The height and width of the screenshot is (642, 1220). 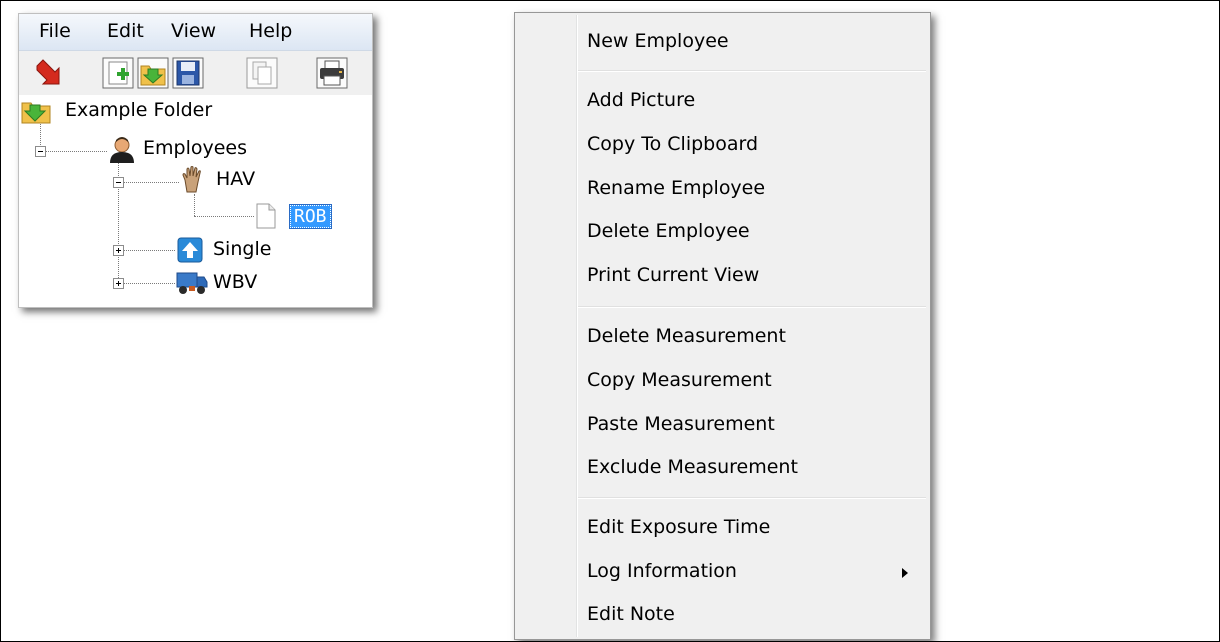 I want to click on menu-item-log-information: Log Information, so click(x=662, y=571).